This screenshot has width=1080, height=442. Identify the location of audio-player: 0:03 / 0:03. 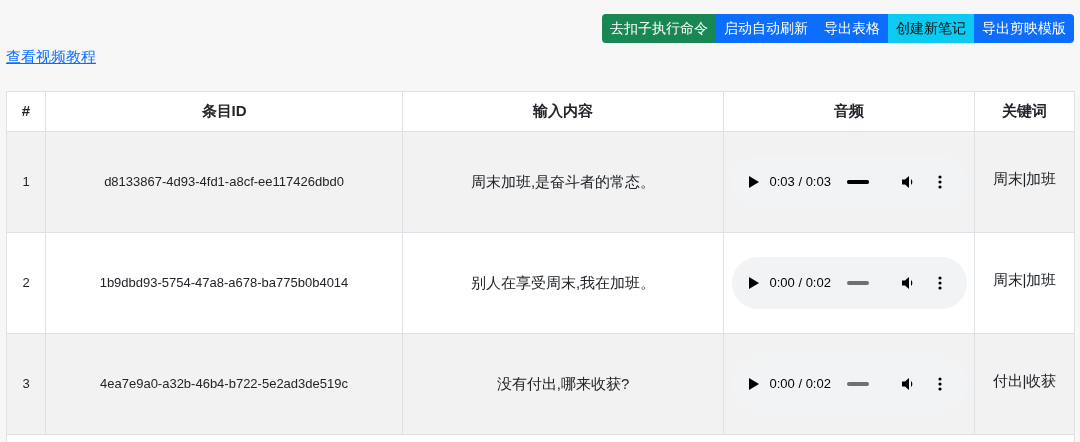
(849, 182).